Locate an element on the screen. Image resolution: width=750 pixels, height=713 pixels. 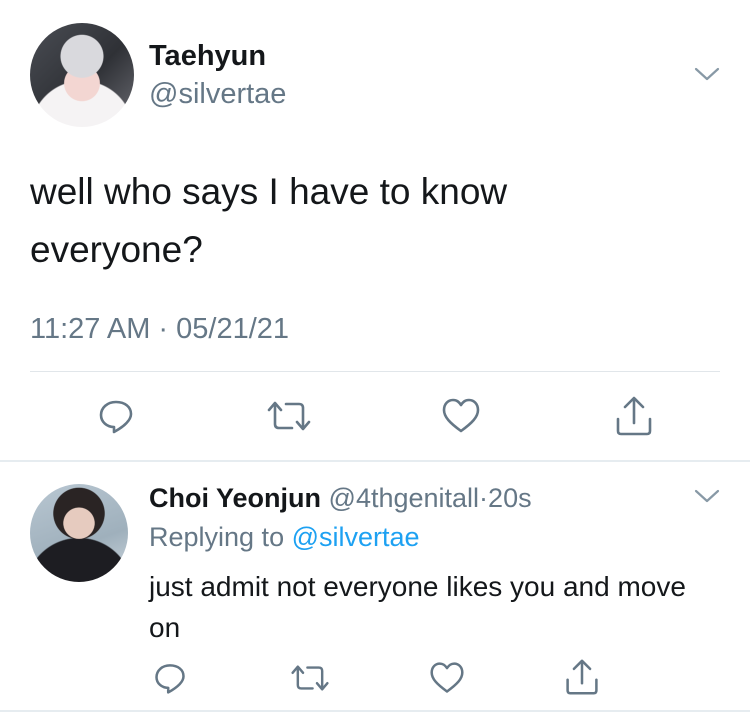
replying-to: Replying to @silvertae is located at coordinates (284, 537).